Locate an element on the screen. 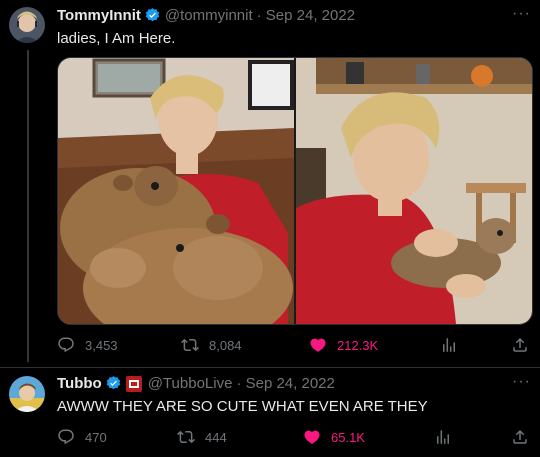 The image size is (540, 457). affiliate-badge-icon is located at coordinates (133, 383).